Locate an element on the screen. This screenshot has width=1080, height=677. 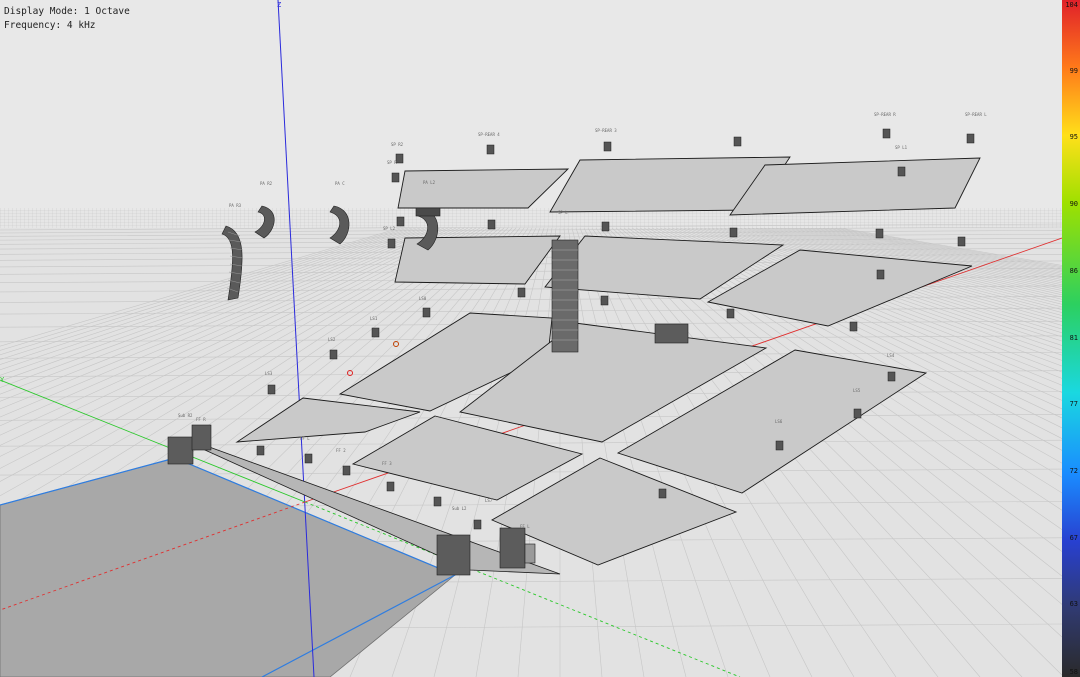
colorbar-label: 72 is located at coordinates (1073, 470).